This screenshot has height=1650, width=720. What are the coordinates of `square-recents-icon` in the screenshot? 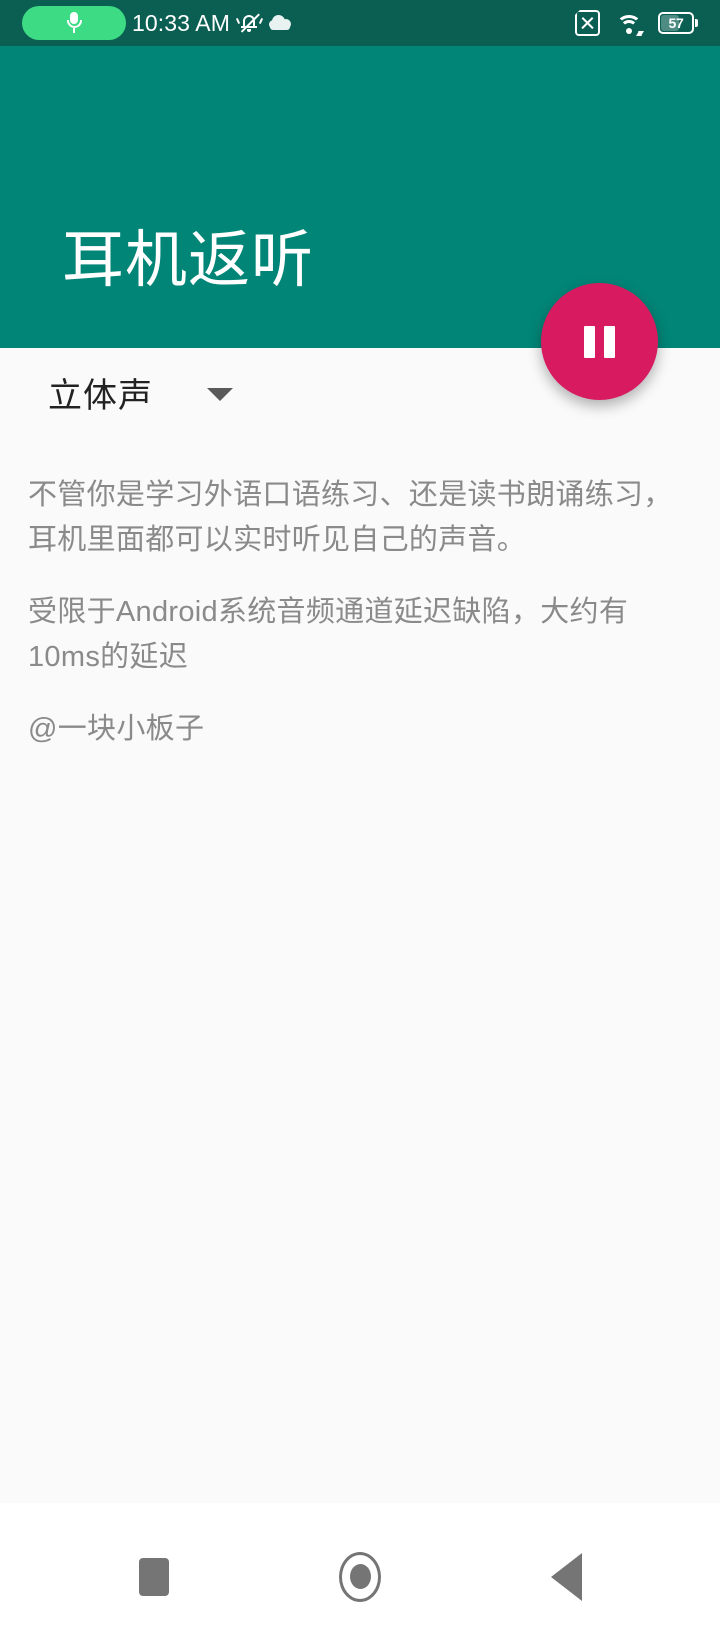 It's located at (154, 1576).